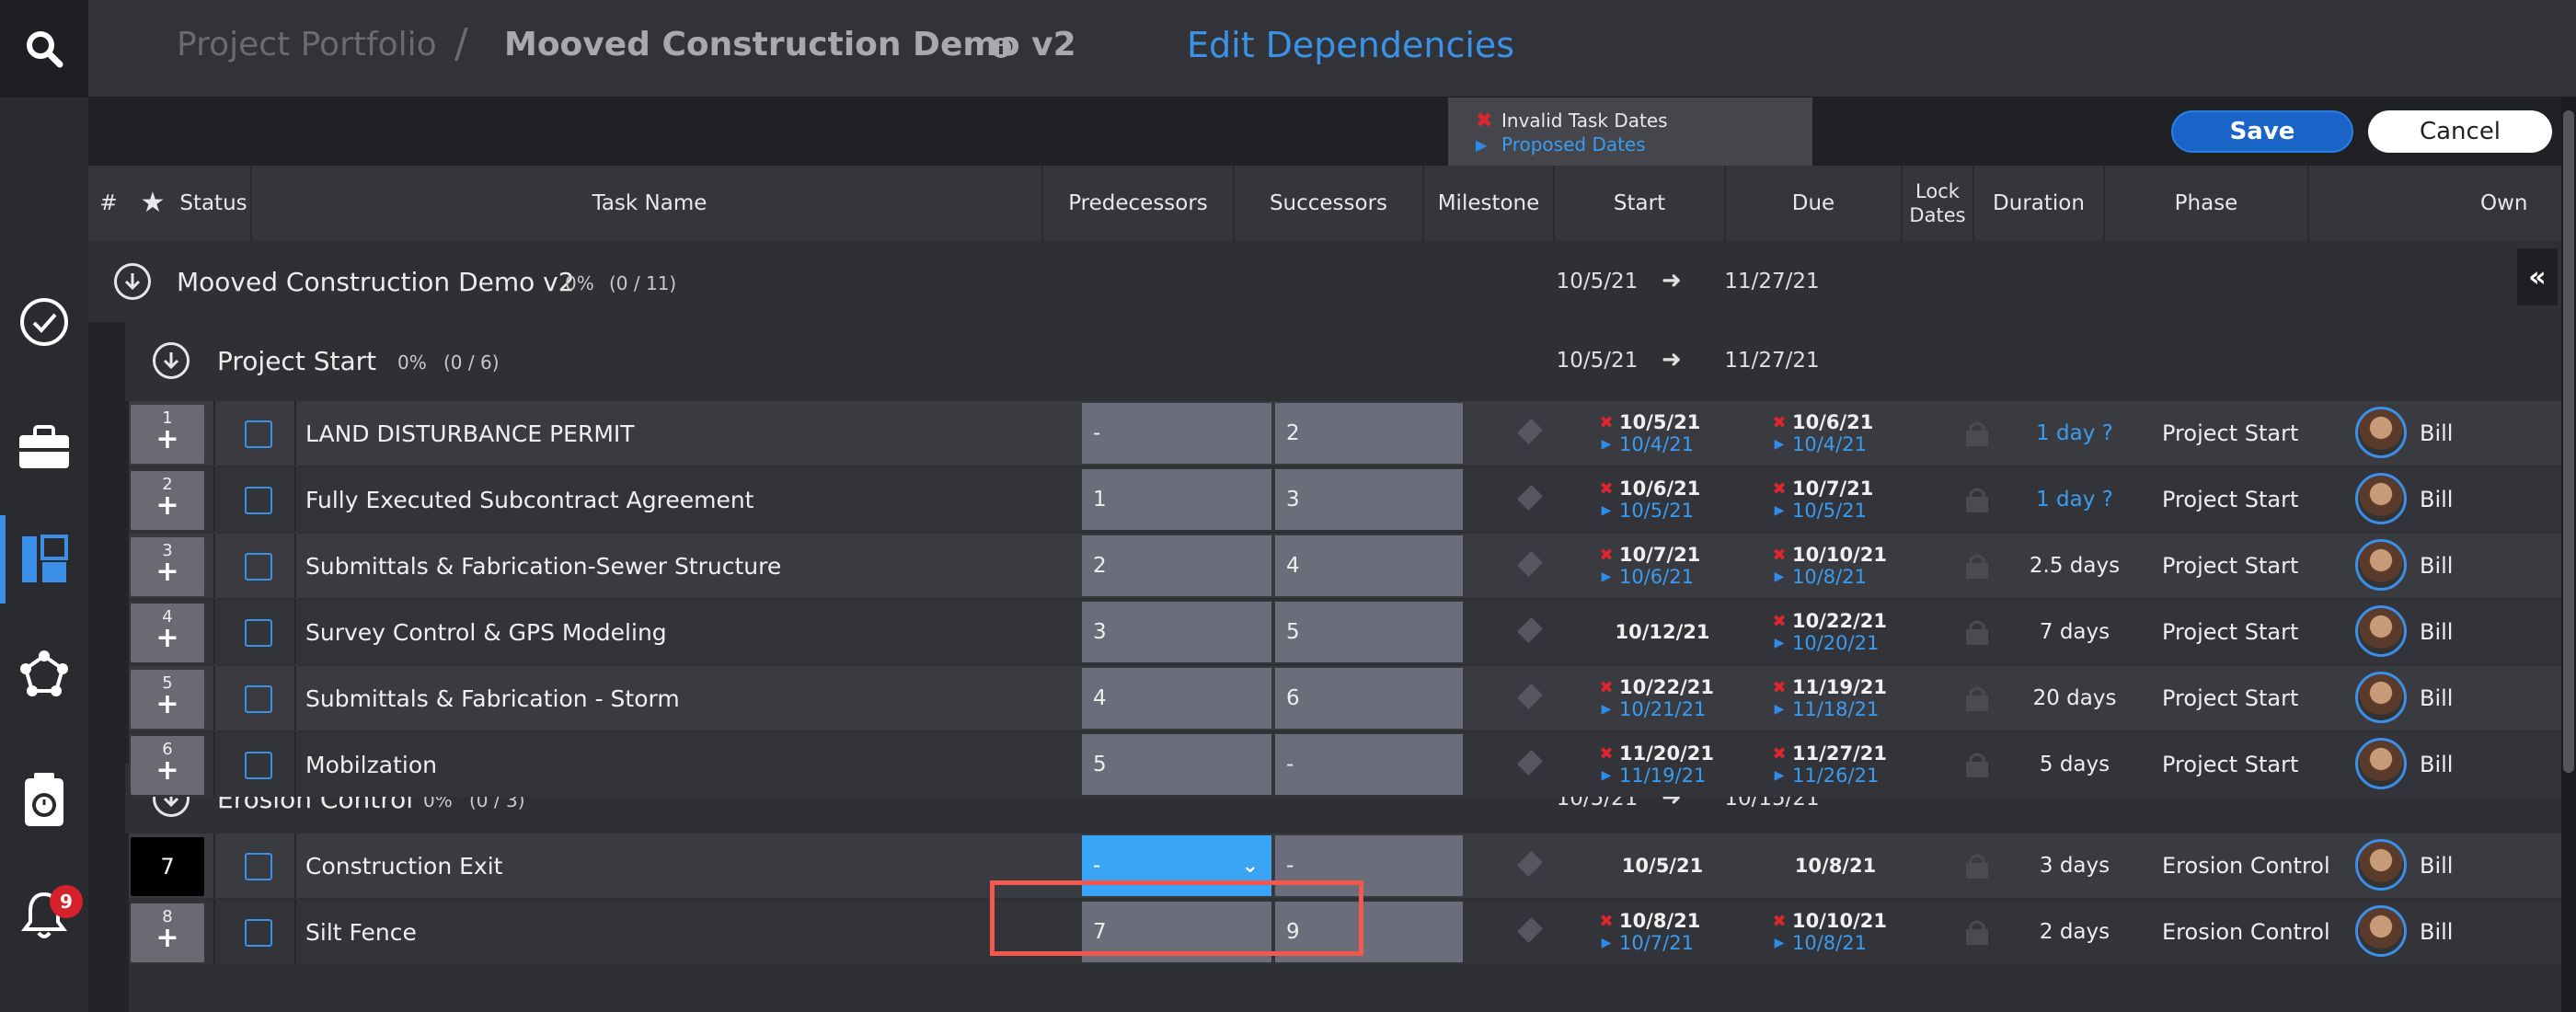 The image size is (2576, 1012). What do you see at coordinates (2075, 632) in the screenshot?
I see `duration: 7 days` at bounding box center [2075, 632].